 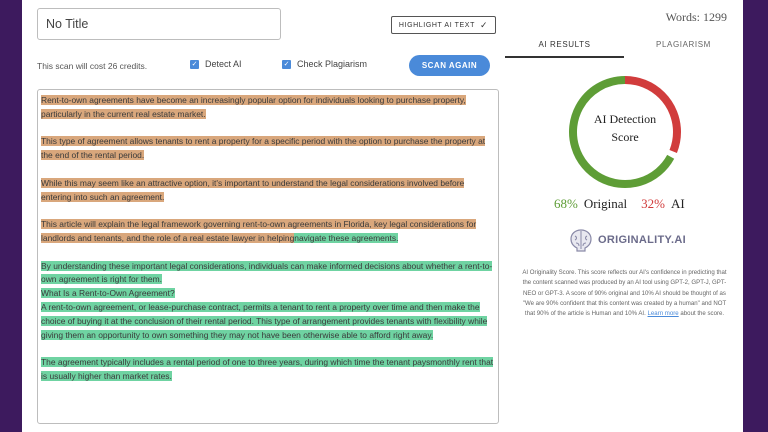 I want to click on original-percent: 68%, so click(x=566, y=203).